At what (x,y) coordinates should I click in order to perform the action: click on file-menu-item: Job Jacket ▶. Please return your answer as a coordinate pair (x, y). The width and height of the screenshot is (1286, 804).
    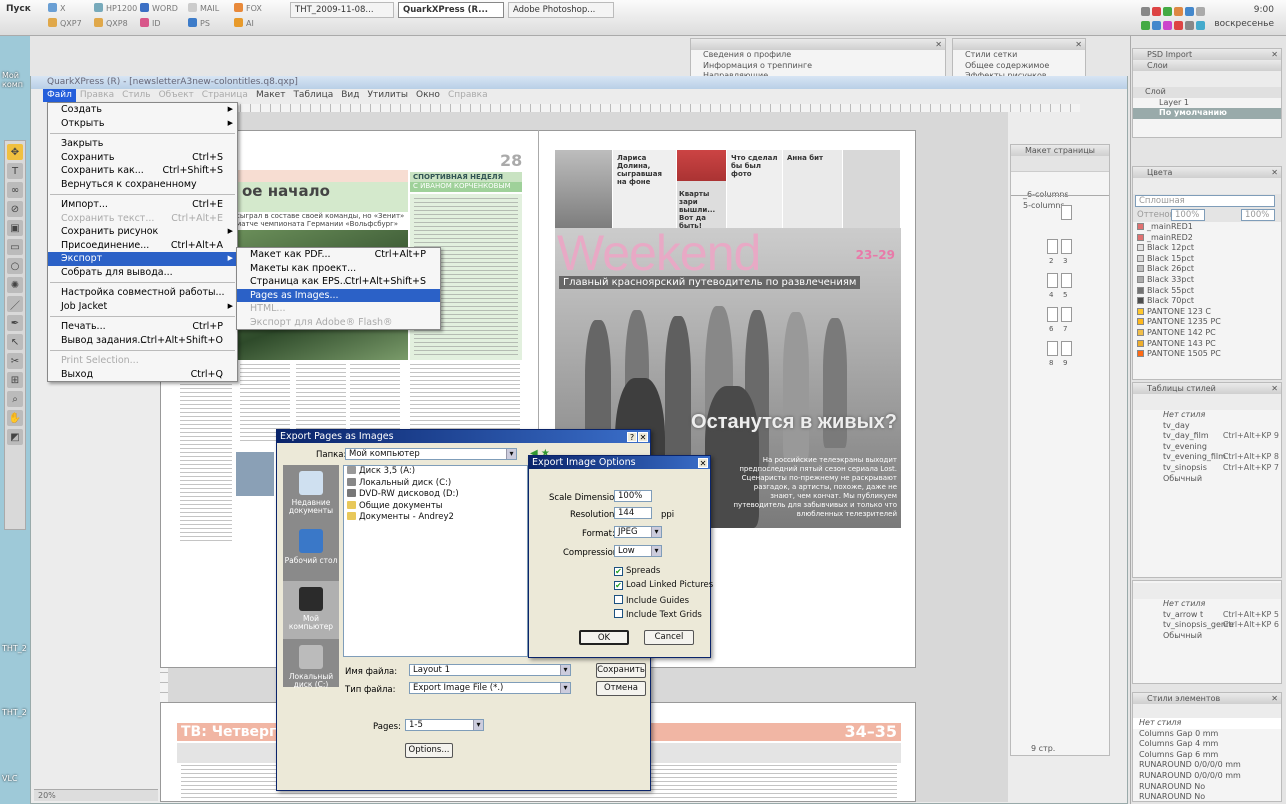
    Looking at the image, I should click on (142, 307).